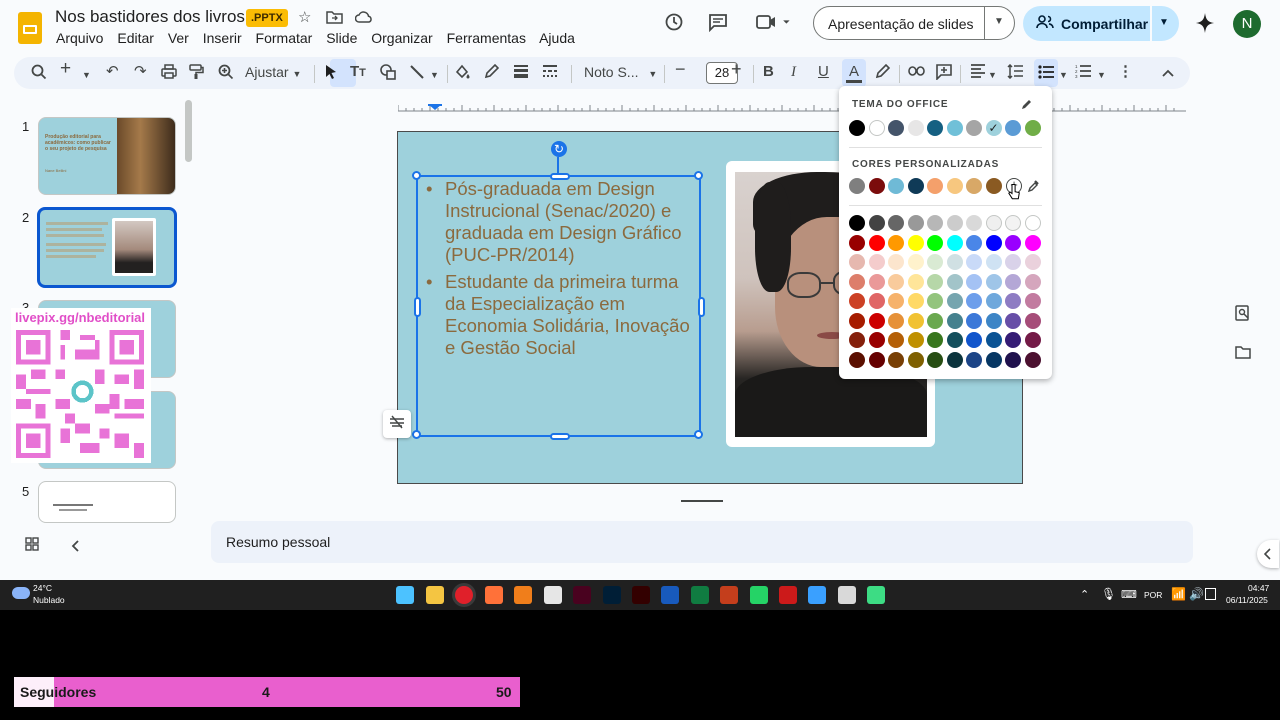  What do you see at coordinates (462, 74) in the screenshot?
I see `fill-color-icon` at bounding box center [462, 74].